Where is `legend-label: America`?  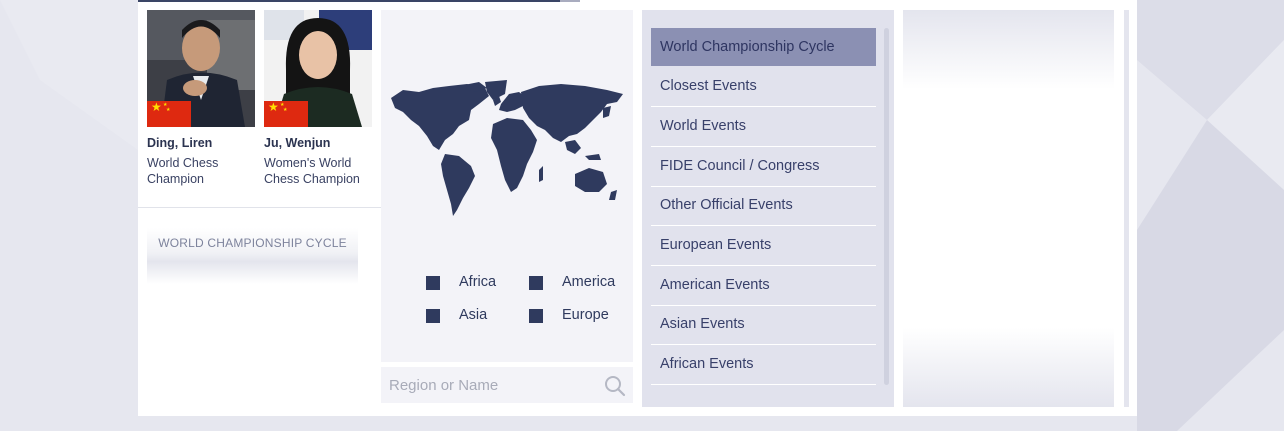 legend-label: America is located at coordinates (589, 282).